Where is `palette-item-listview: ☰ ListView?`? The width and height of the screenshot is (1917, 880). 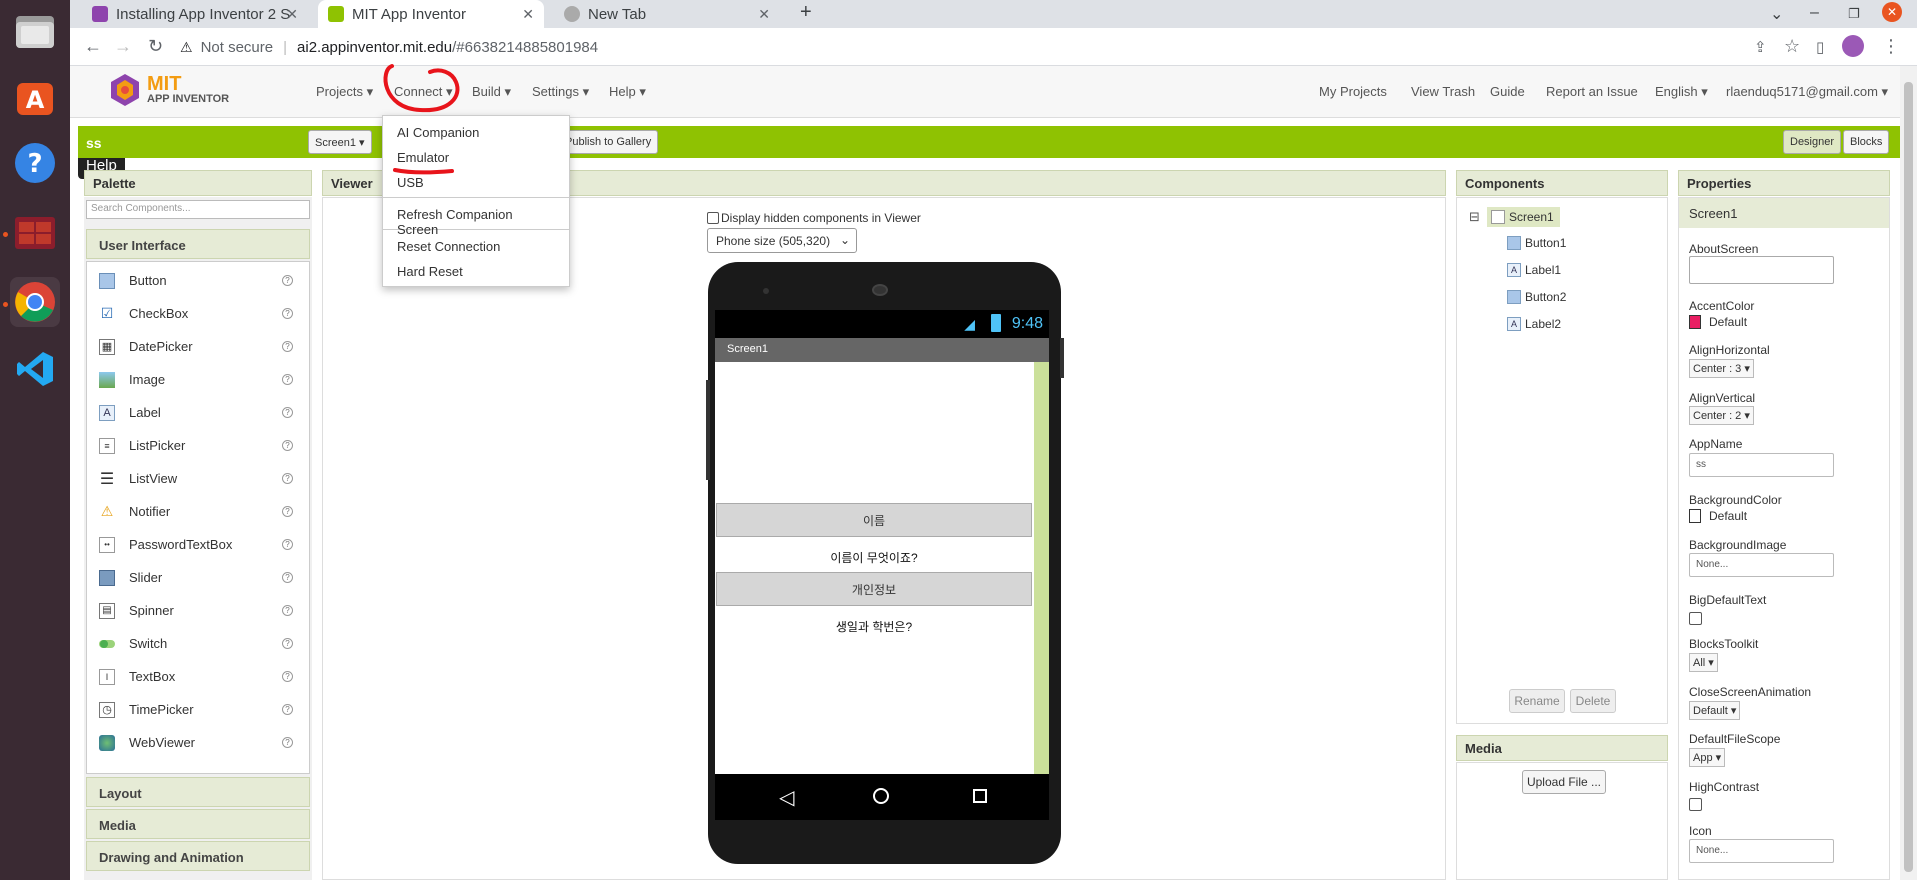 palette-item-listview: ☰ ListView? is located at coordinates (198, 478).